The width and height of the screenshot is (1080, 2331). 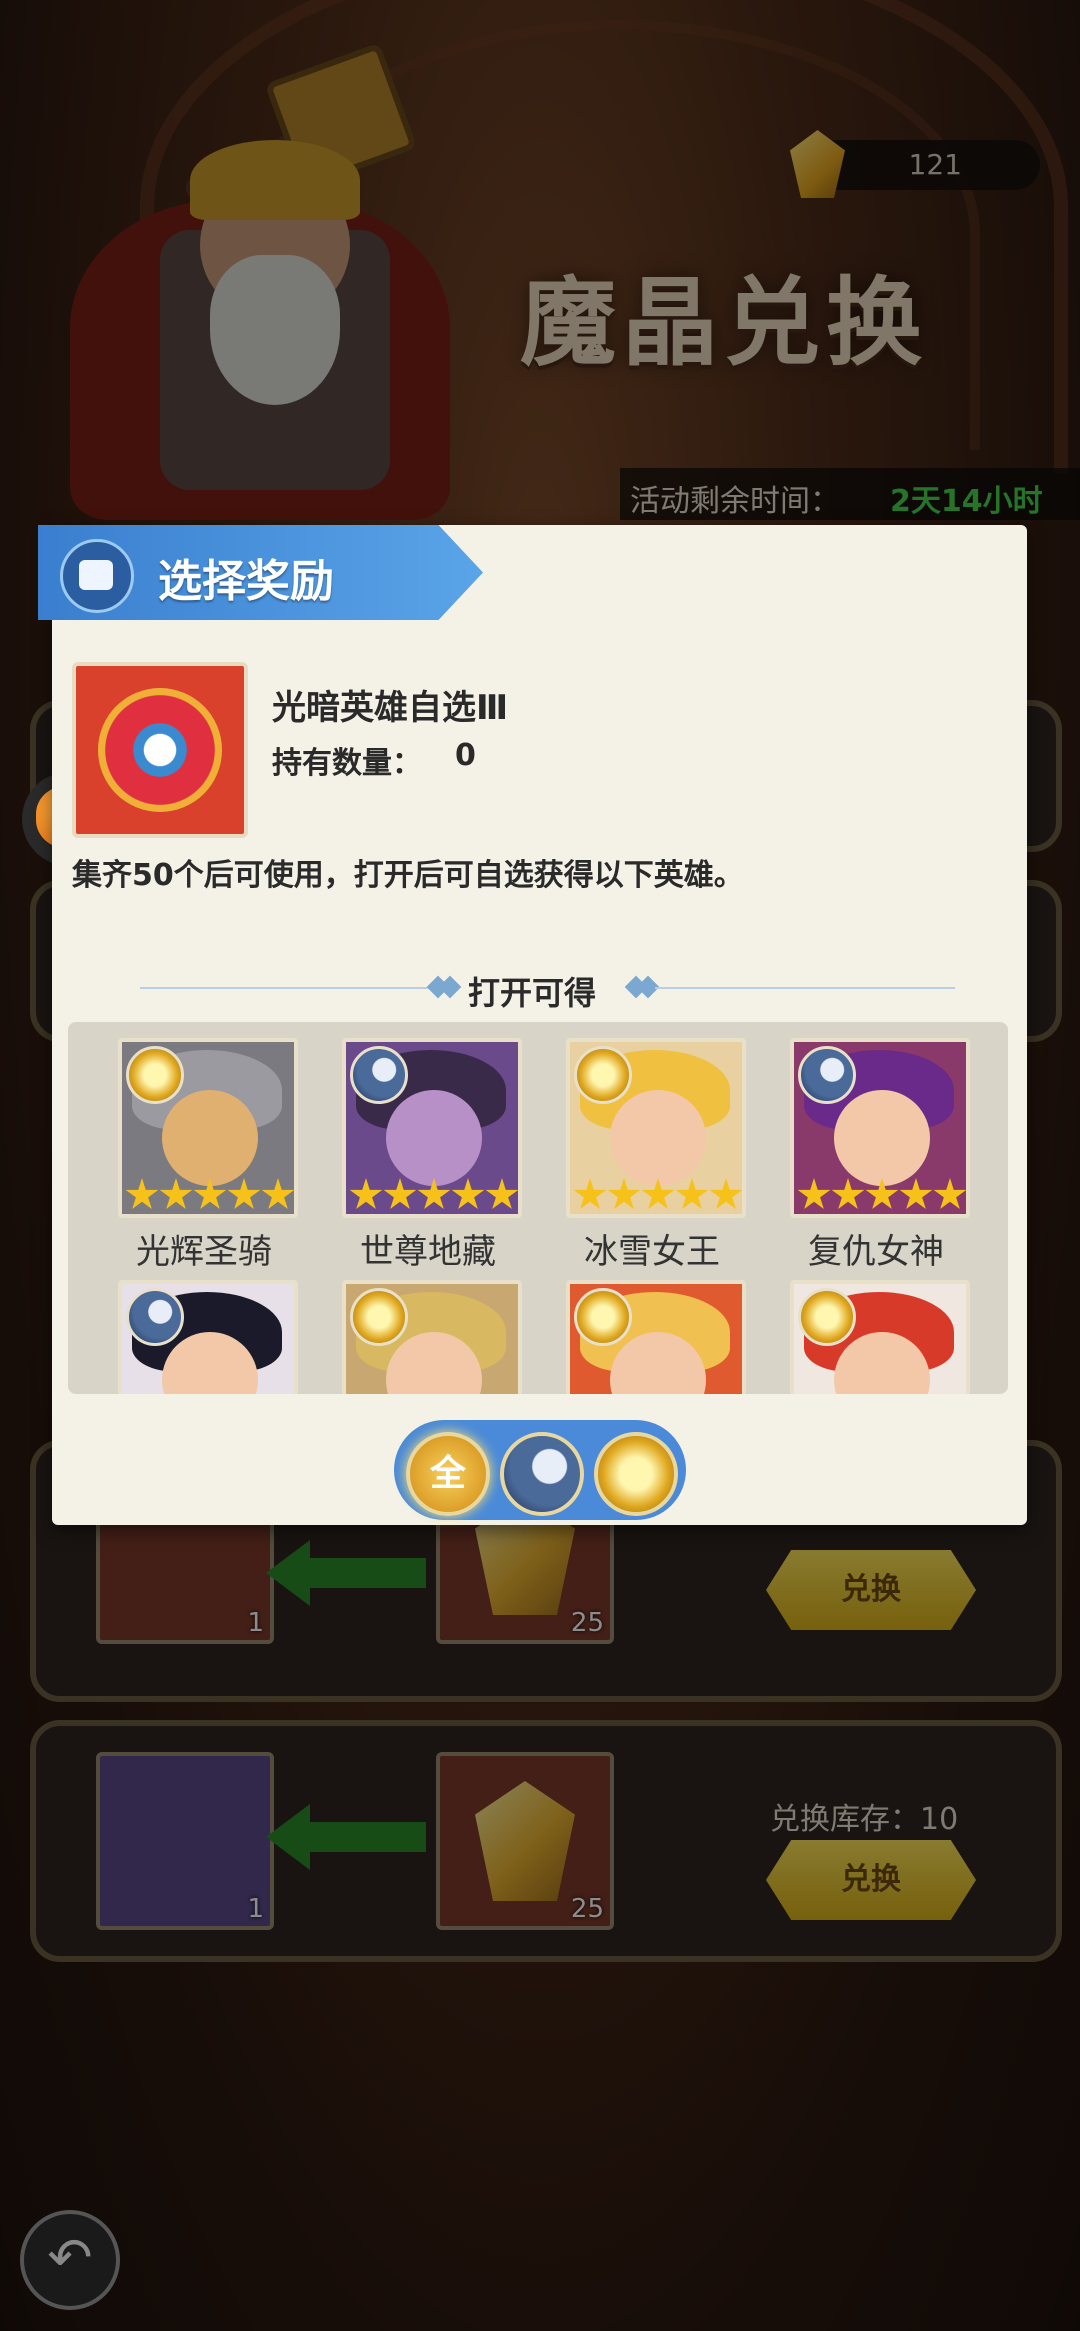 I want to click on item-name: 光暗英雄自选Ⅲ, so click(x=390, y=708).